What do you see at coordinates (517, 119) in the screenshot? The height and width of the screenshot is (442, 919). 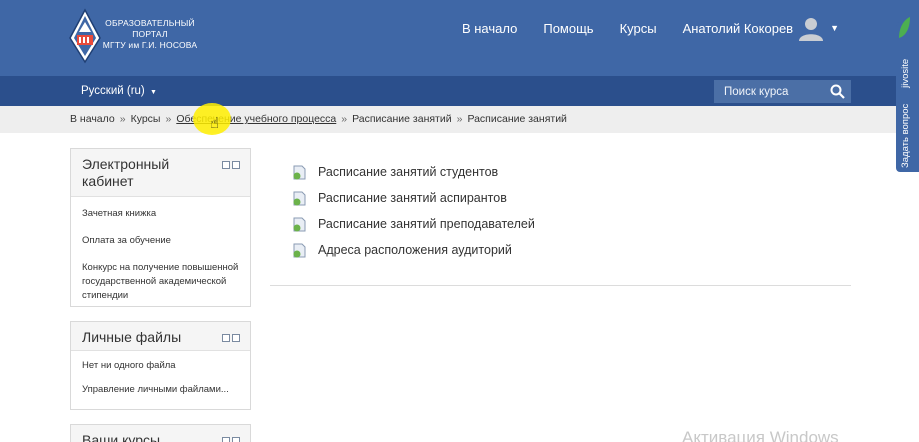 I see `breadcrumb-current: Расписание занятий` at bounding box center [517, 119].